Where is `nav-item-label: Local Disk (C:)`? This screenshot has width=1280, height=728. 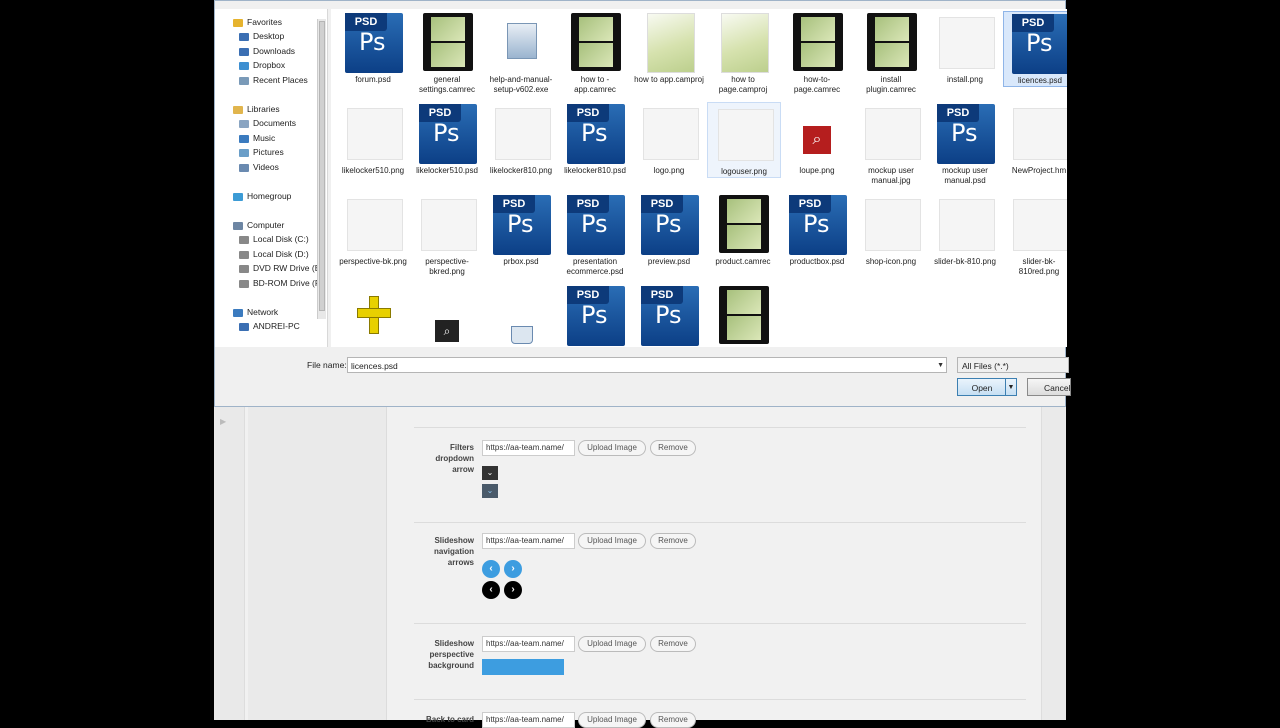 nav-item-label: Local Disk (C:) is located at coordinates (281, 239).